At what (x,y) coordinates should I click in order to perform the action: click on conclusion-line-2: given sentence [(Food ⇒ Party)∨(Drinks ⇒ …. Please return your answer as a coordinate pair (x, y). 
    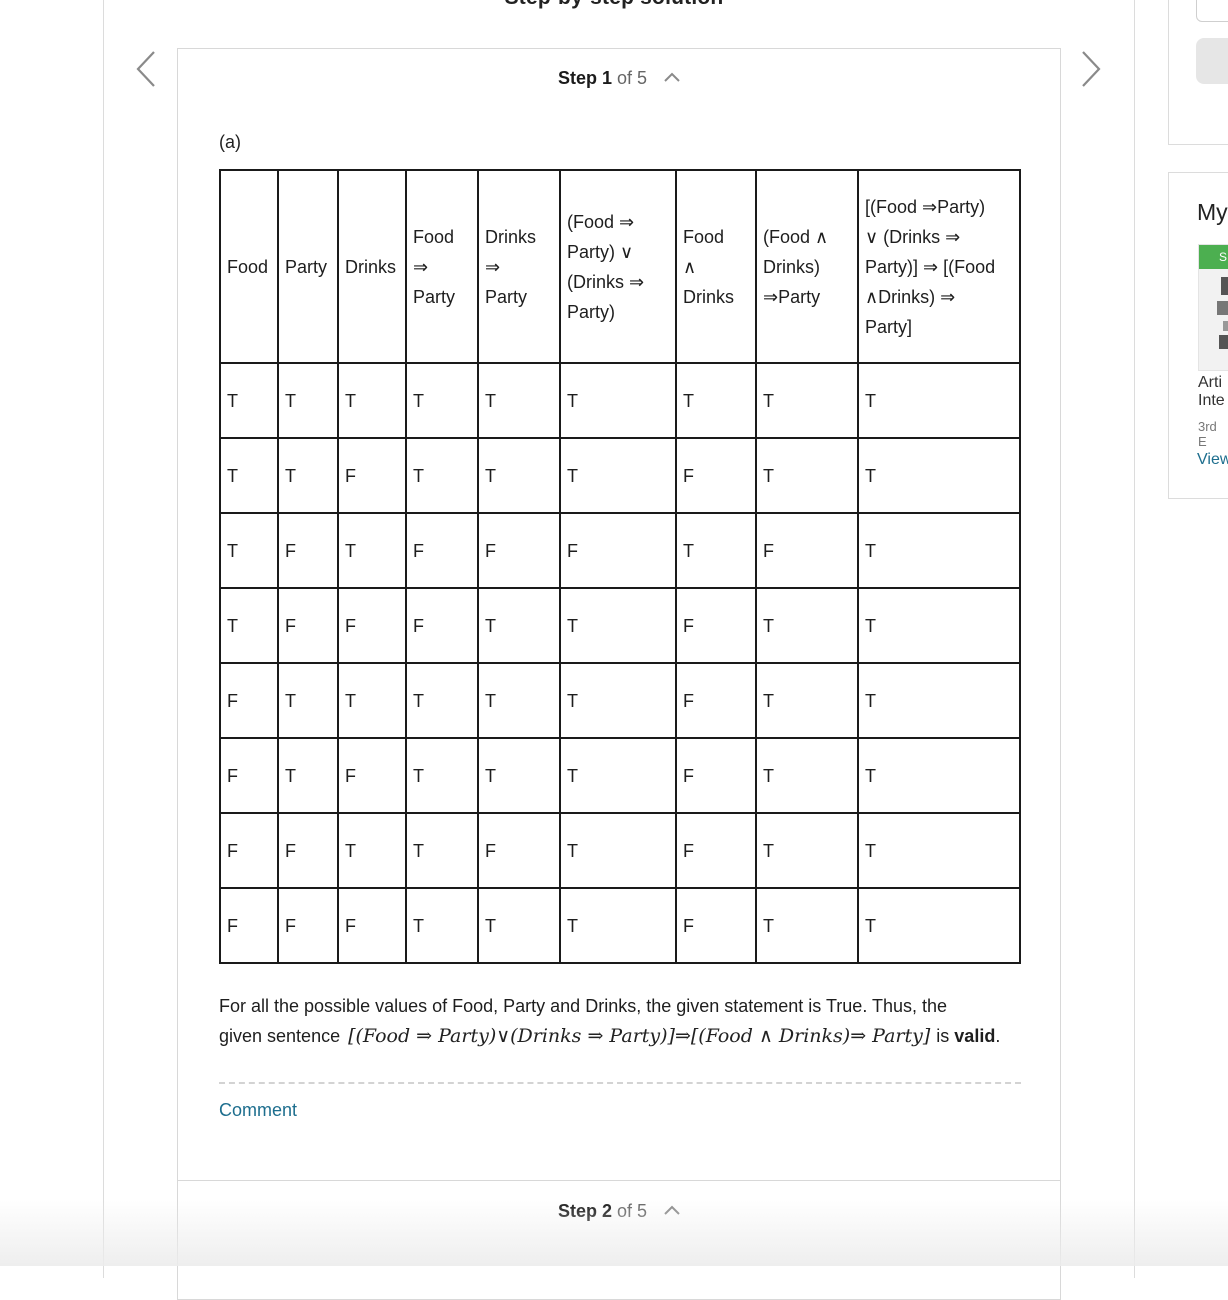
    Looking at the image, I should click on (610, 1036).